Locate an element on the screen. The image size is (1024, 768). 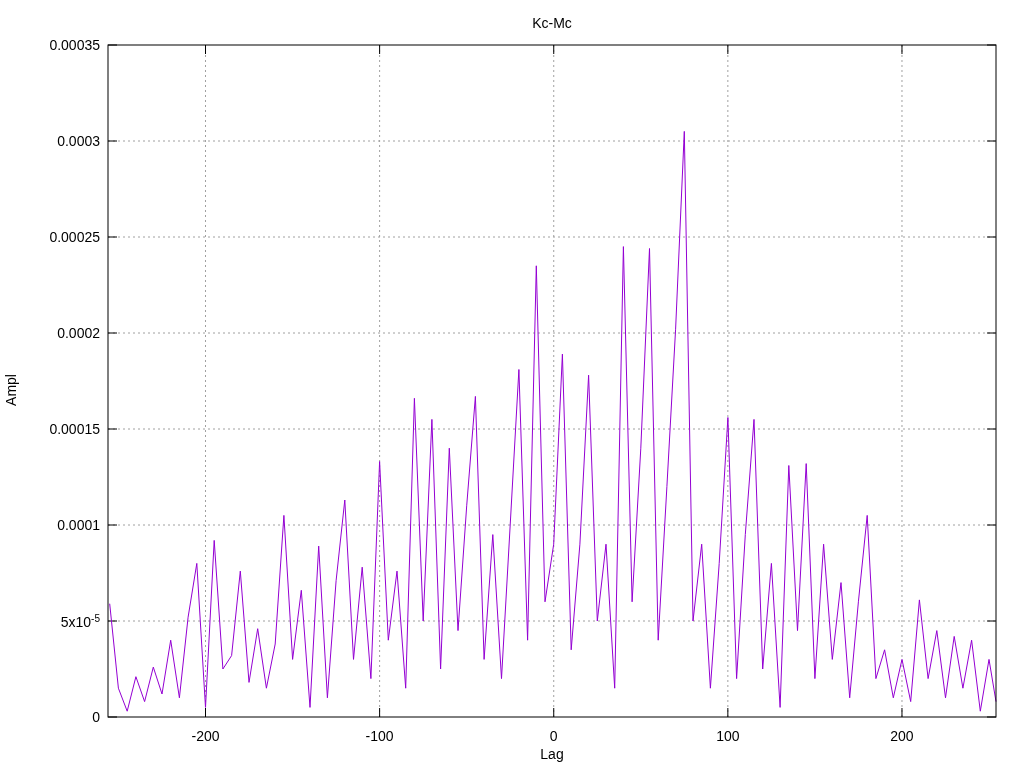
tick-label: 0.0003 is located at coordinates (78, 141).